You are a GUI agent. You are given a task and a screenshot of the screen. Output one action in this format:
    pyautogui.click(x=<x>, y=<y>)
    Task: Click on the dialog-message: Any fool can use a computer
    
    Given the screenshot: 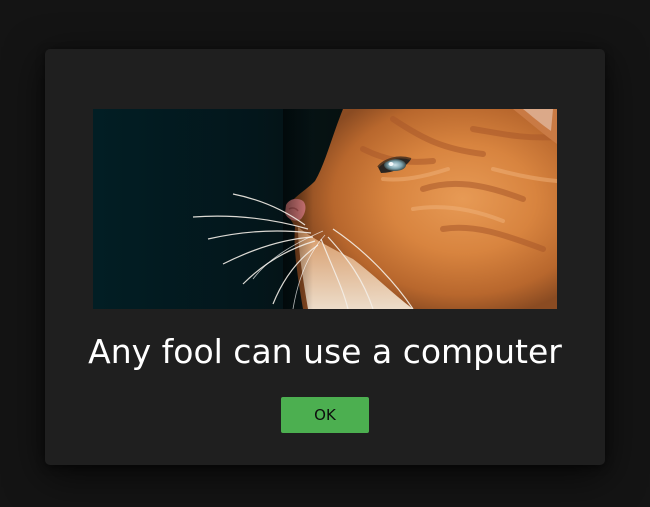 What is the action you would take?
    pyautogui.click(x=325, y=351)
    